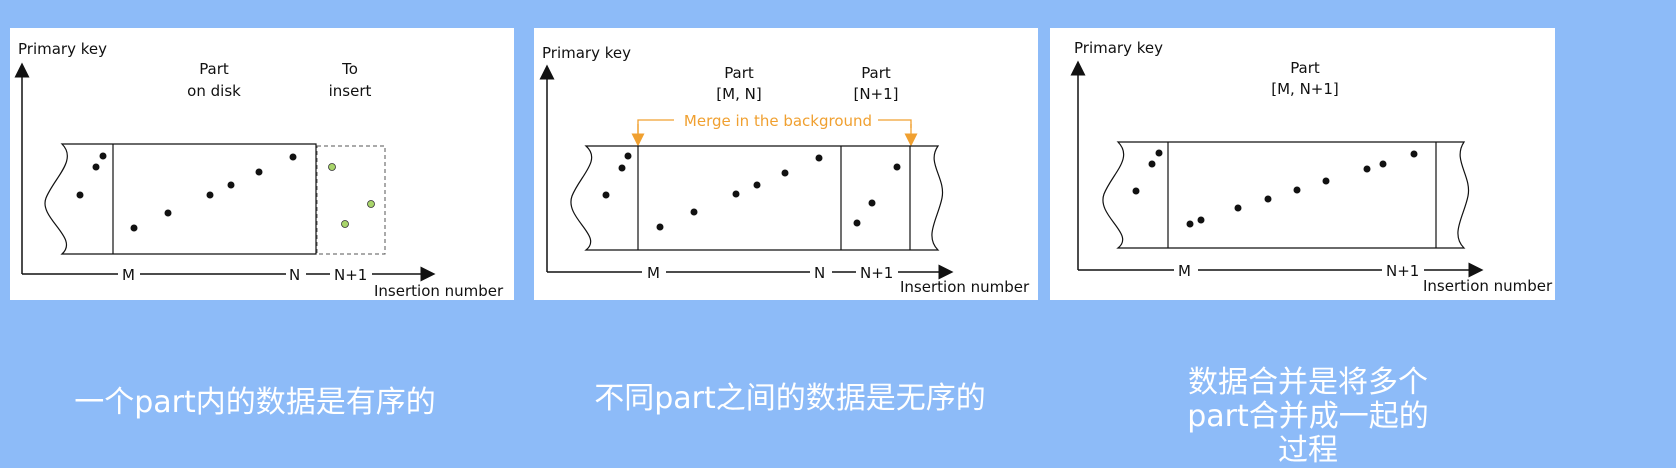 This screenshot has height=468, width=1676. Describe the element at coordinates (349, 69) in the screenshot. I see `insert-label-line1: To` at that location.